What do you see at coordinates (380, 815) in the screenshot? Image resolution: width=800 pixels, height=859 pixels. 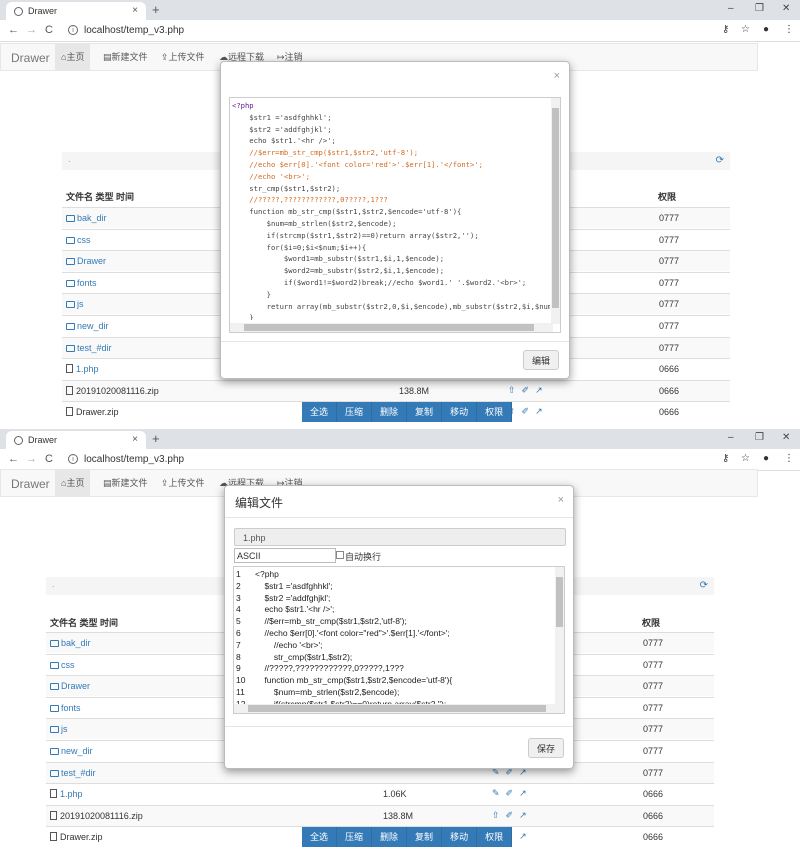 I see `table-row: 20191020081116.zip 138.8M ⇧✐↗ 0666` at bounding box center [380, 815].